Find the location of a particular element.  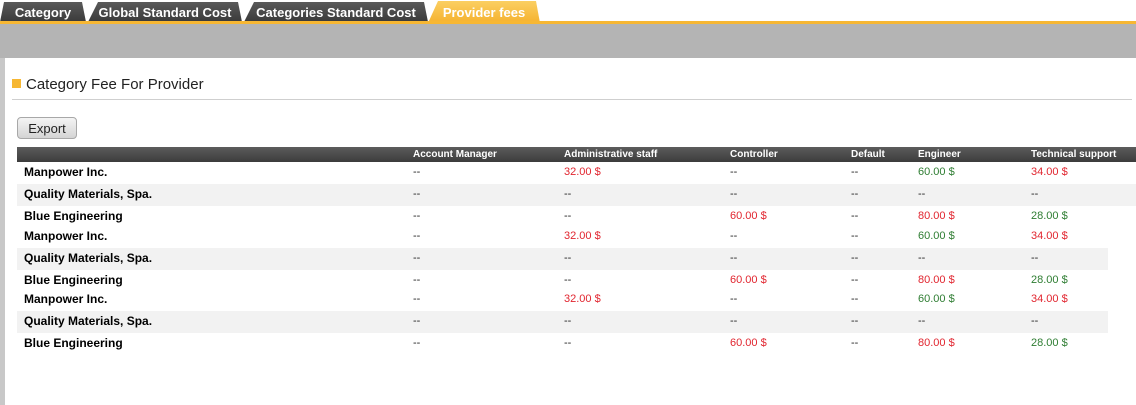

title-divider is located at coordinates (572, 99).